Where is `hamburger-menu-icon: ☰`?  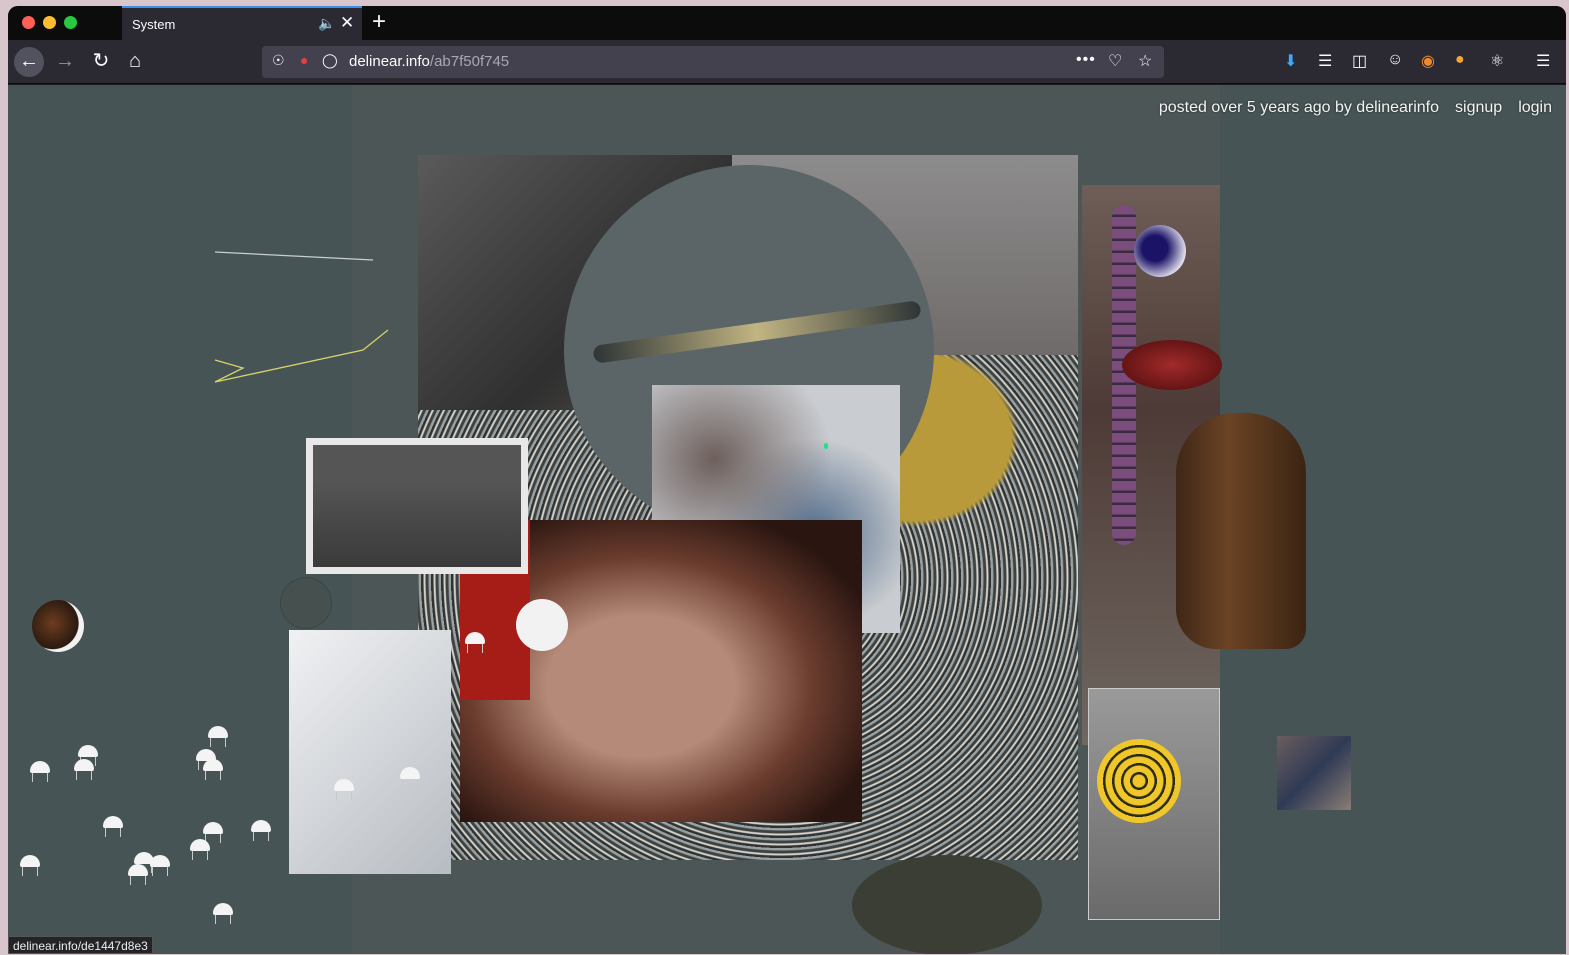 hamburger-menu-icon: ☰ is located at coordinates (1543, 61).